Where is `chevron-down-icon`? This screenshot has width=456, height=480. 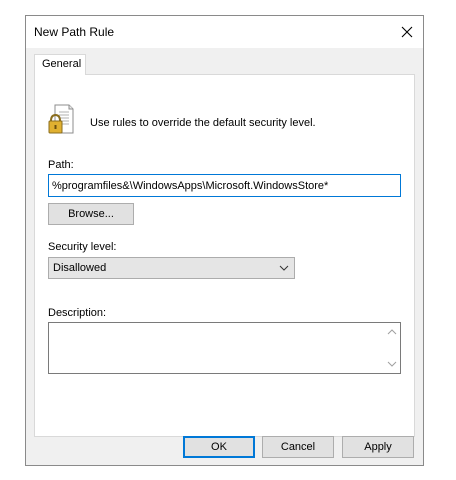
chevron-down-icon is located at coordinates (284, 268).